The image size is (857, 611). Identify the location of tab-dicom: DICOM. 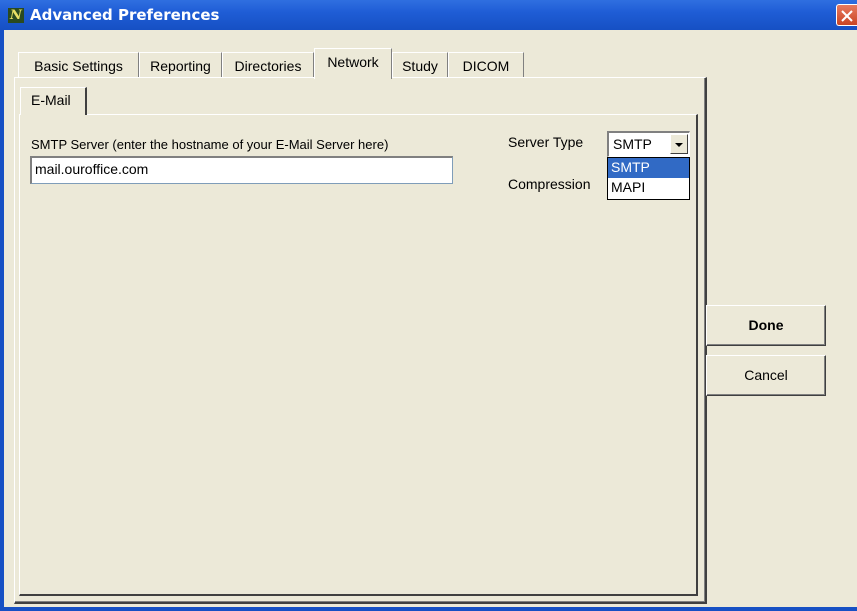
(486, 65).